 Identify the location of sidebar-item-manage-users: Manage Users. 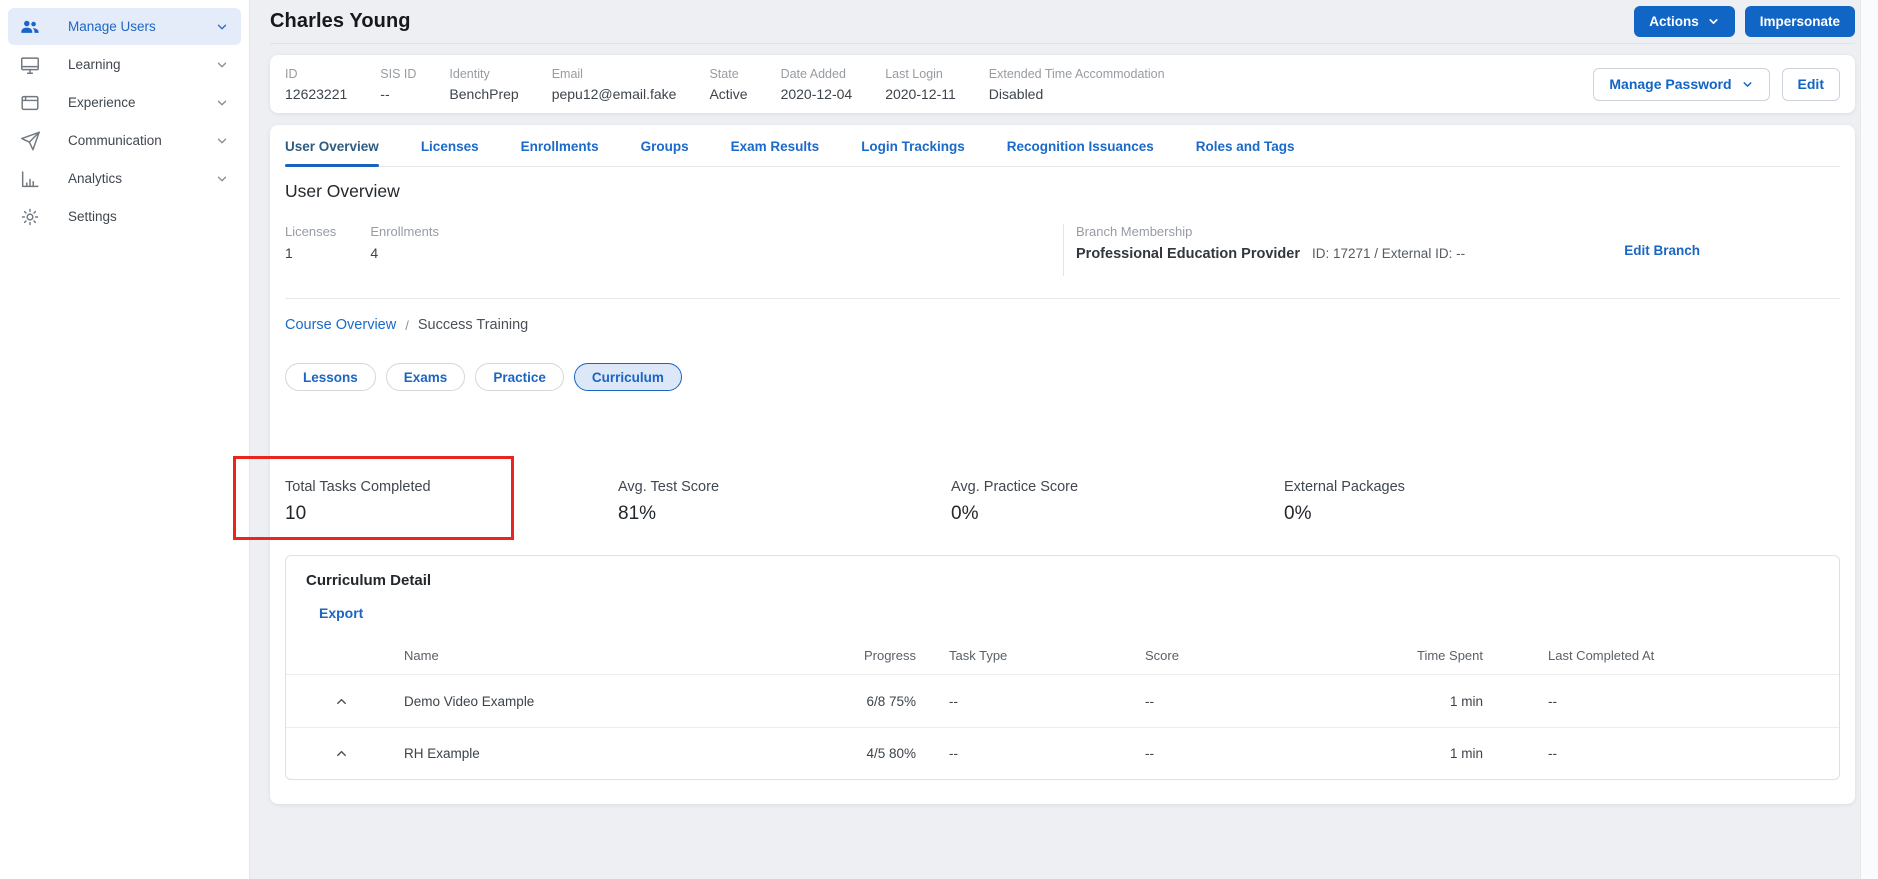
(124, 26).